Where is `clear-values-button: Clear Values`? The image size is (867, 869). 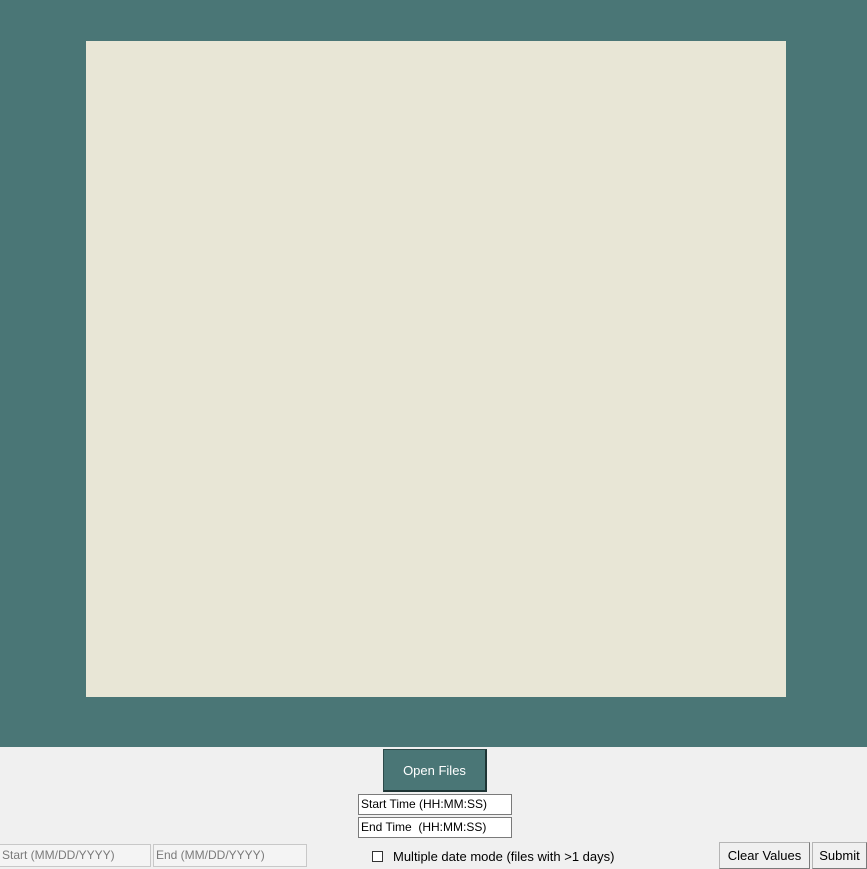 clear-values-button: Clear Values is located at coordinates (764, 855).